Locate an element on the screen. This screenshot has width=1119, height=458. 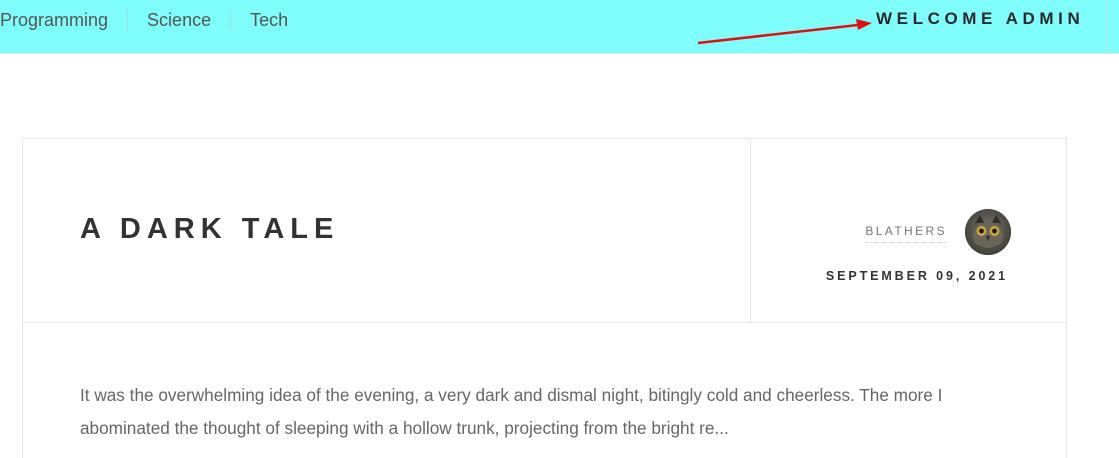
owl-avatar-icon is located at coordinates (988, 232).